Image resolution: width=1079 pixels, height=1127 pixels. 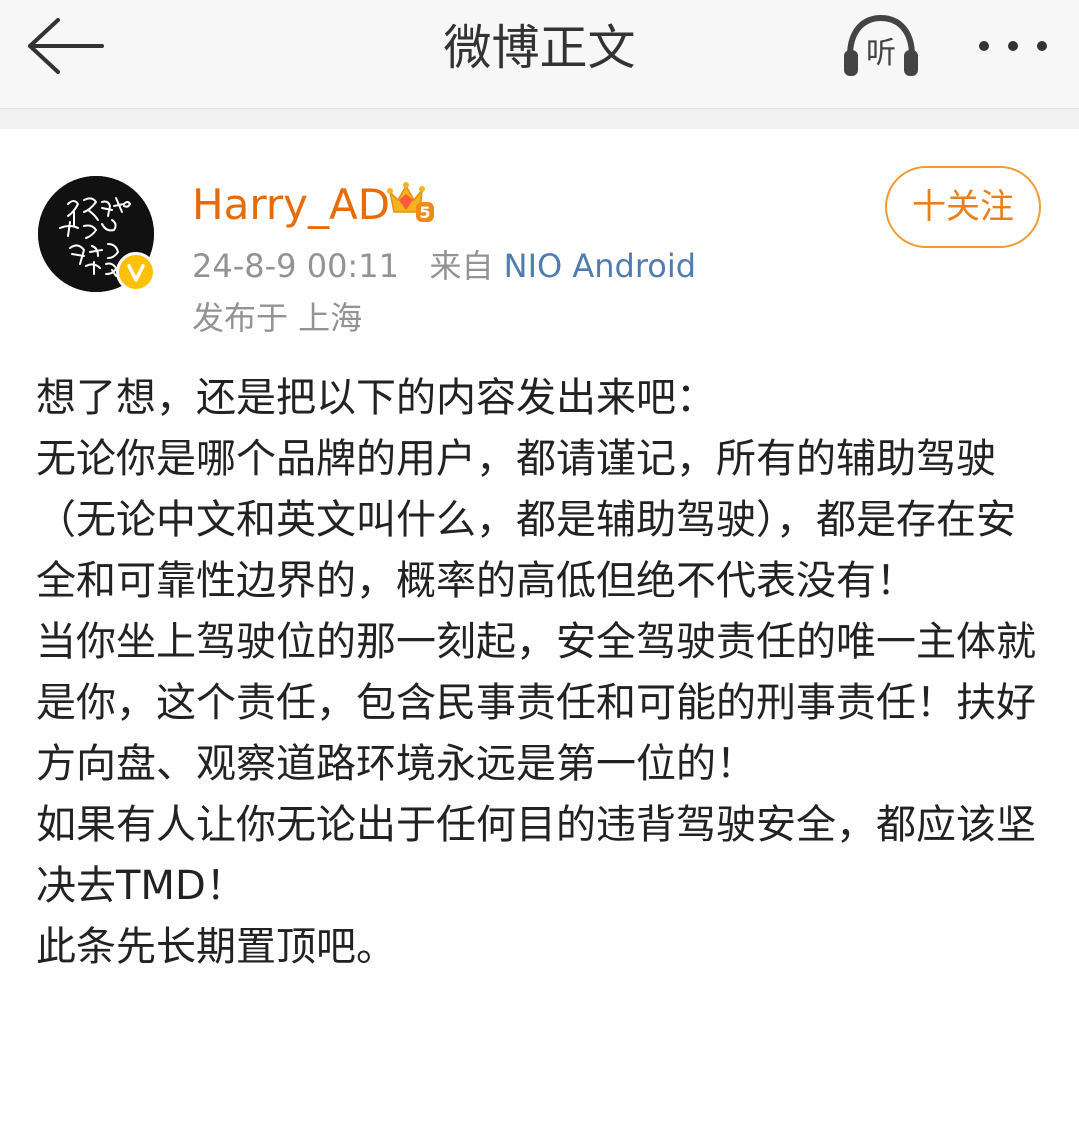 I want to click on post-meta: 24-8-9 00:11 来自 NIO Android, so click(x=444, y=266).